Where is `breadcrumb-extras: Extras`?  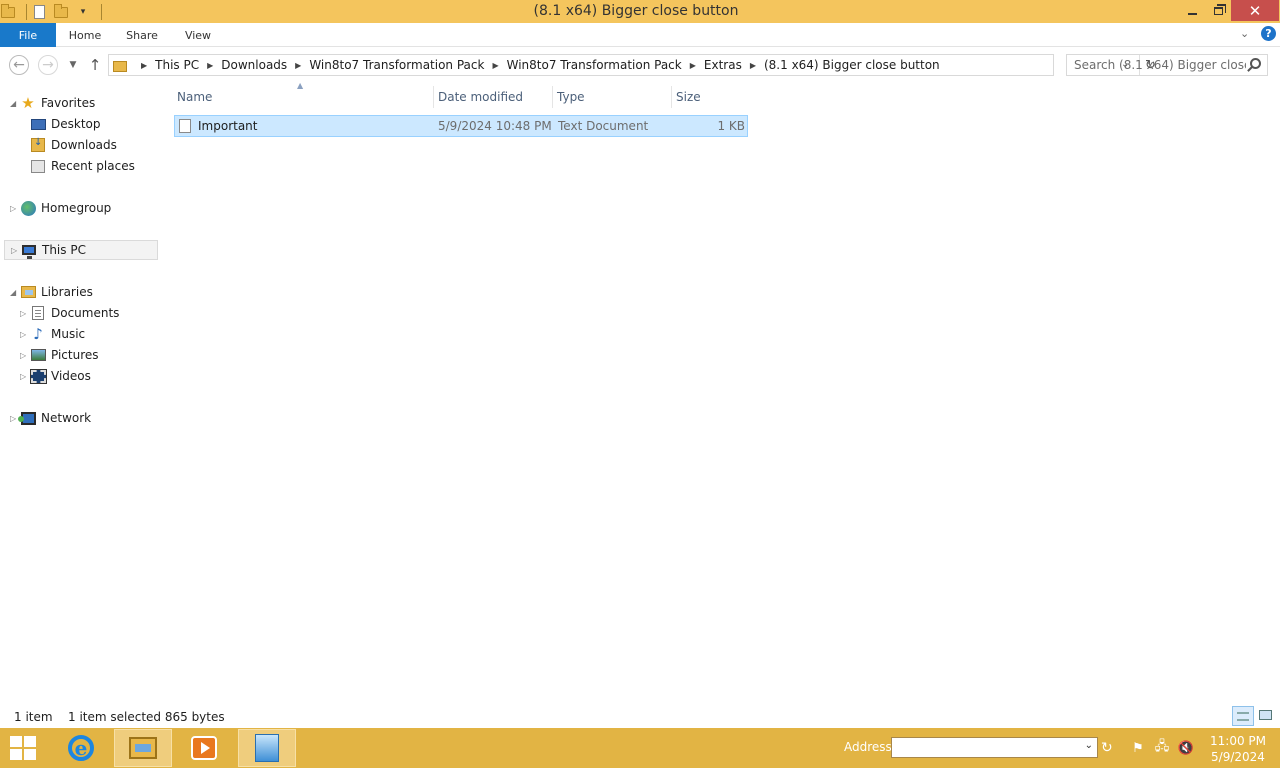 breadcrumb-extras: Extras is located at coordinates (723, 65).